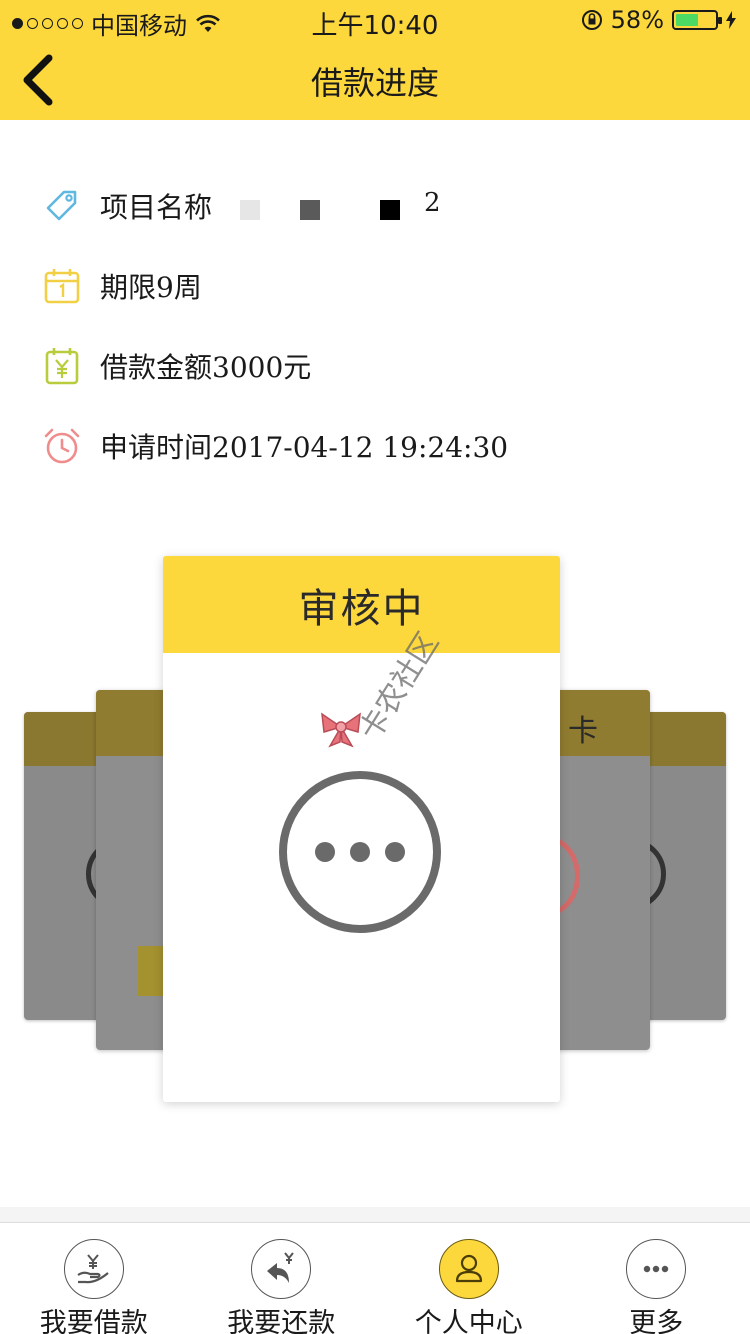  What do you see at coordinates (375, 1214) in the screenshot?
I see `tabbar-separator` at bounding box center [375, 1214].